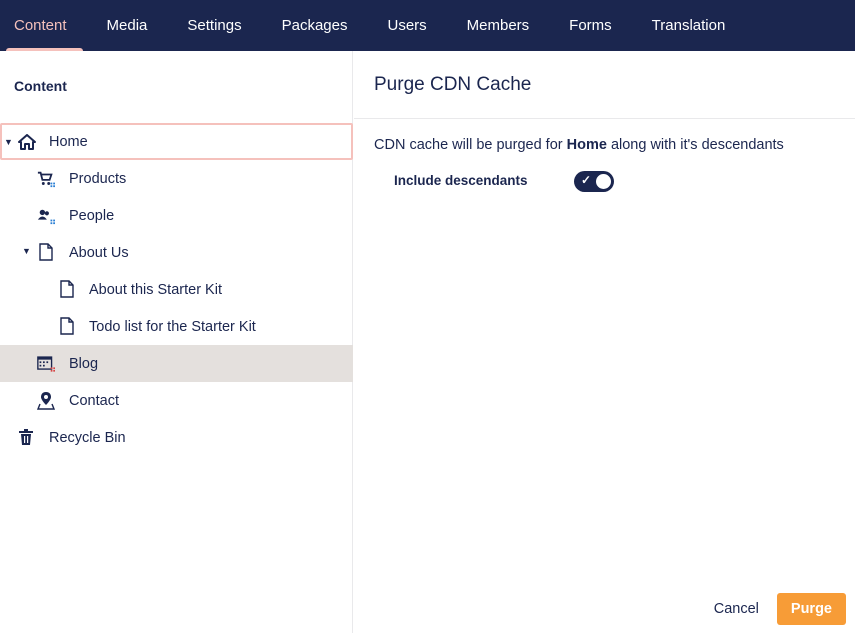 The height and width of the screenshot is (633, 855). What do you see at coordinates (98, 178) in the screenshot?
I see `tree-item-label: Products` at bounding box center [98, 178].